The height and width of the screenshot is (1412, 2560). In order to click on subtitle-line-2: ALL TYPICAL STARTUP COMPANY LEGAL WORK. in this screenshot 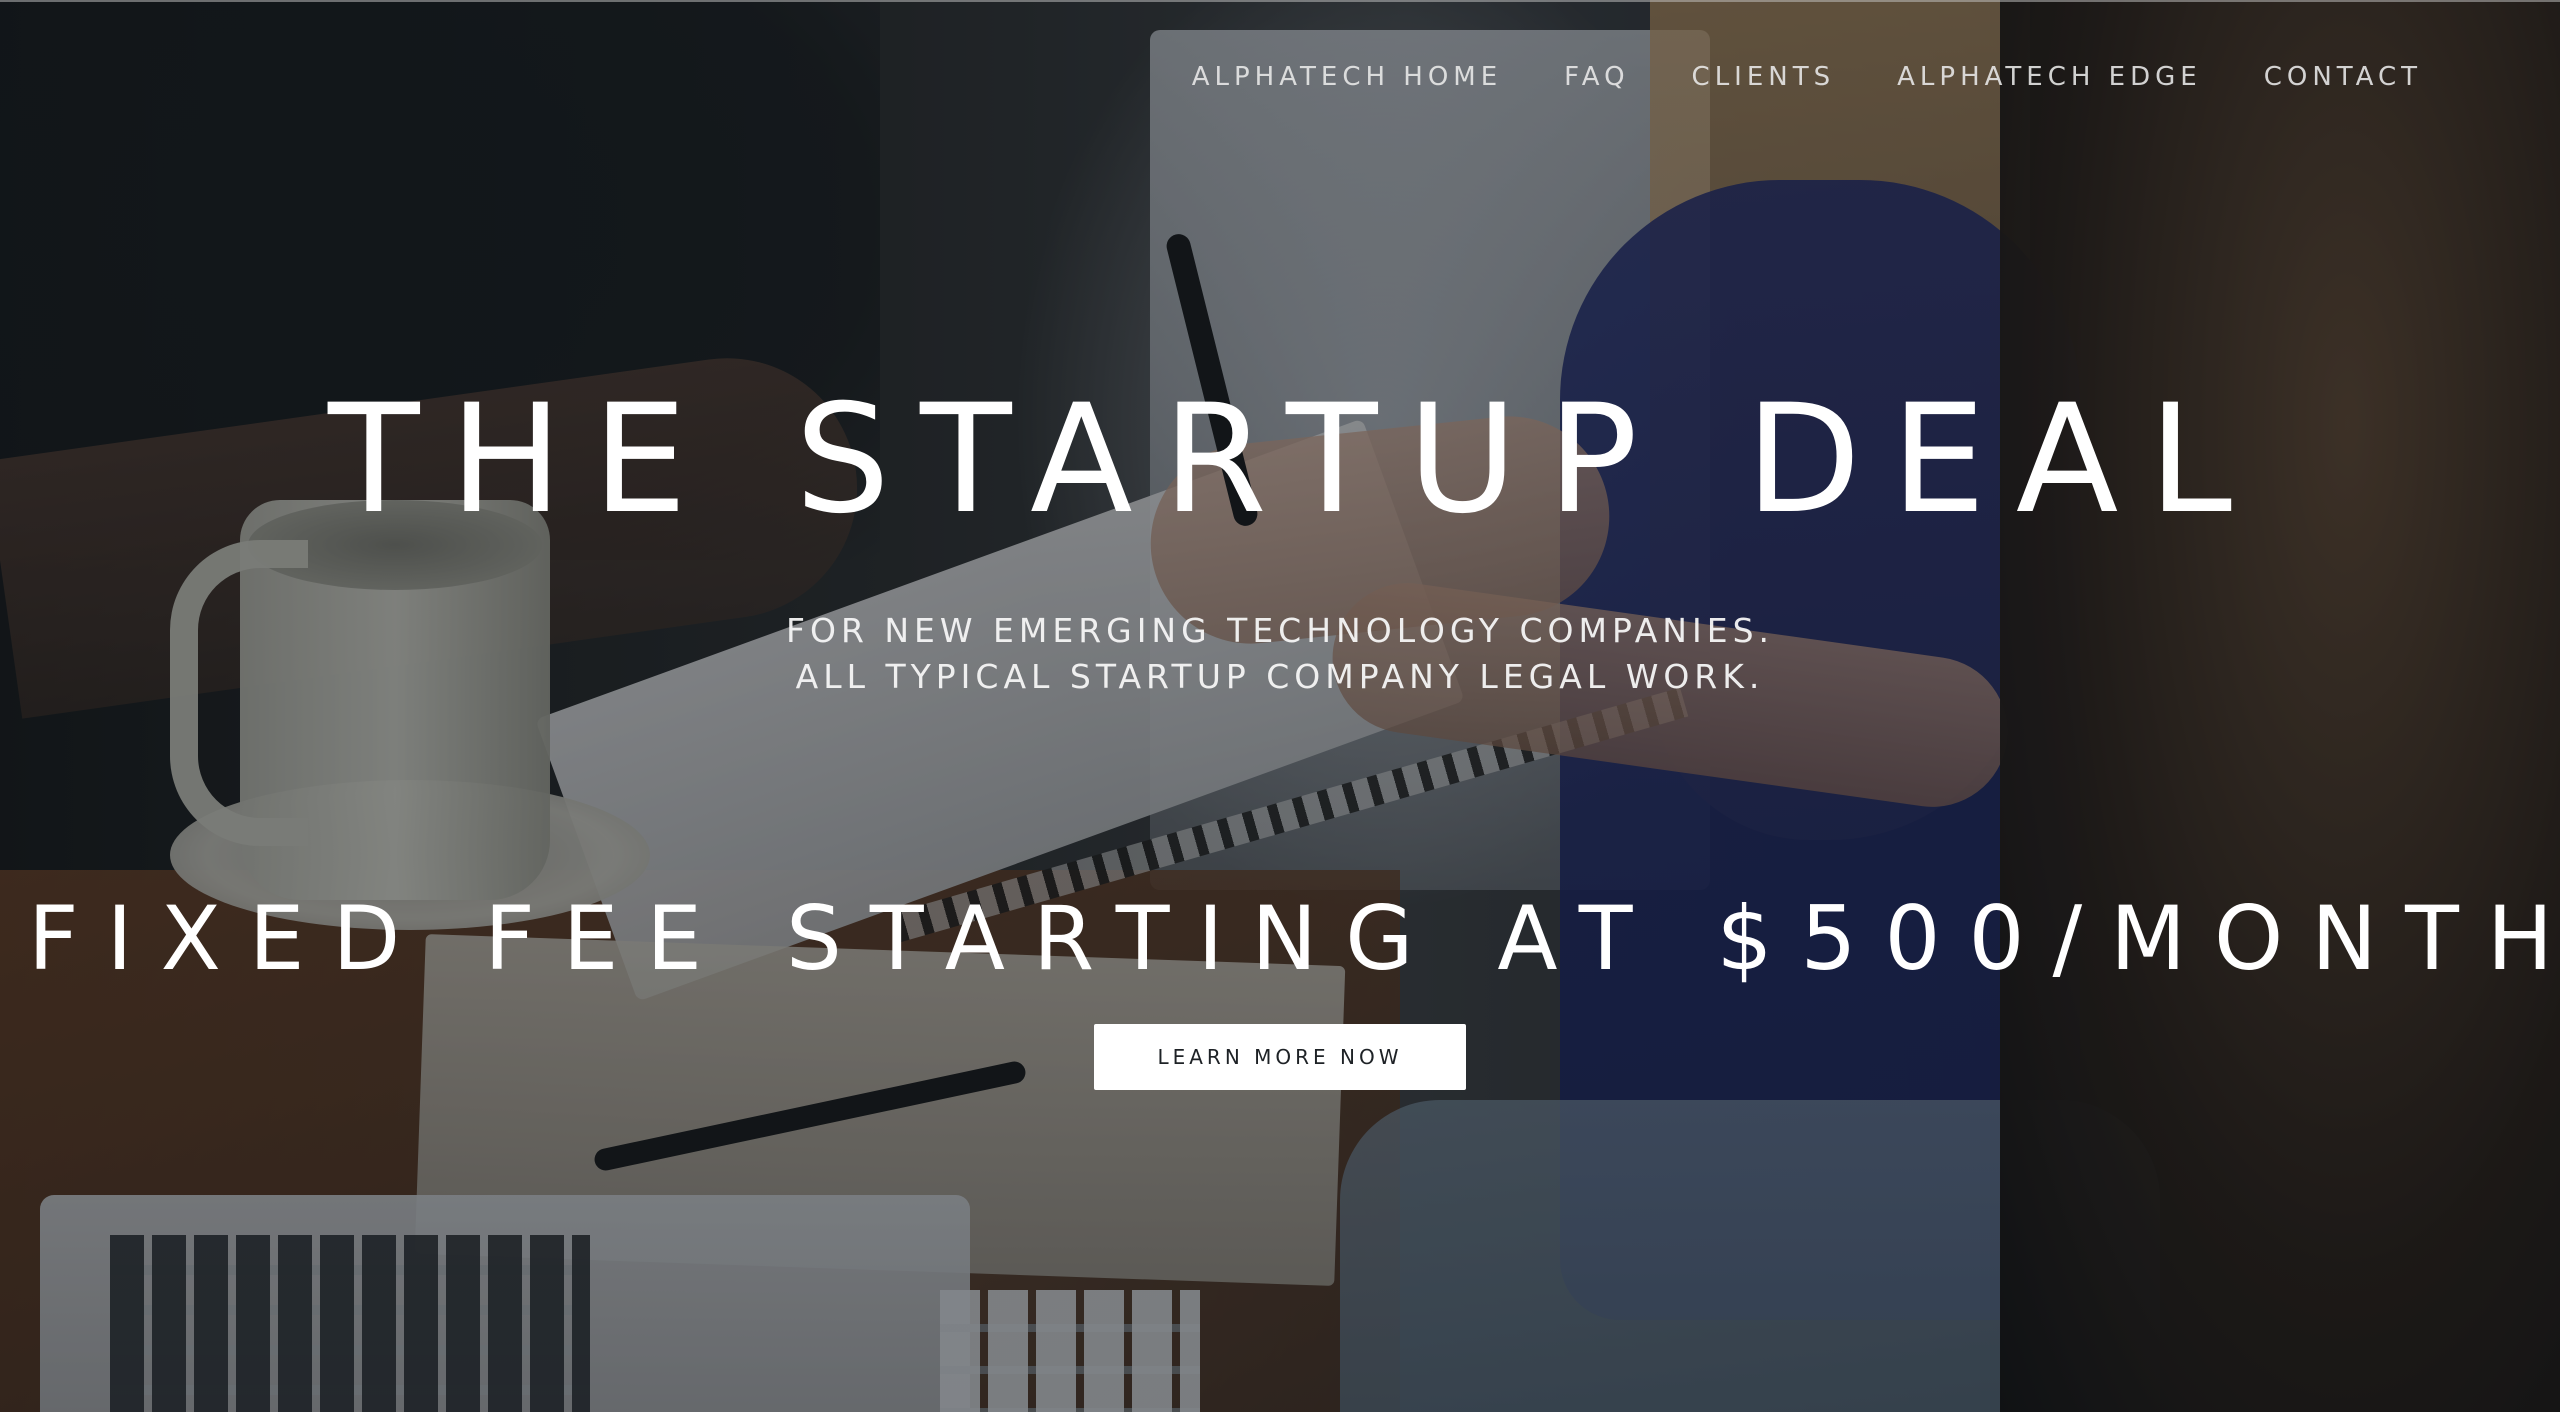, I will do `click(1280, 676)`.